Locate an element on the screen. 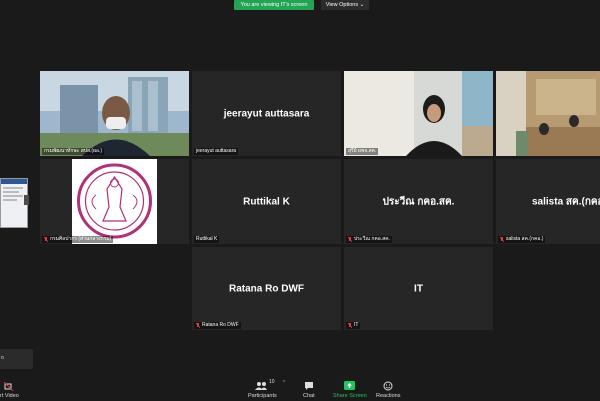 This screenshot has height=401, width=600. participant-name: Ratana Ro DWF is located at coordinates (266, 288).